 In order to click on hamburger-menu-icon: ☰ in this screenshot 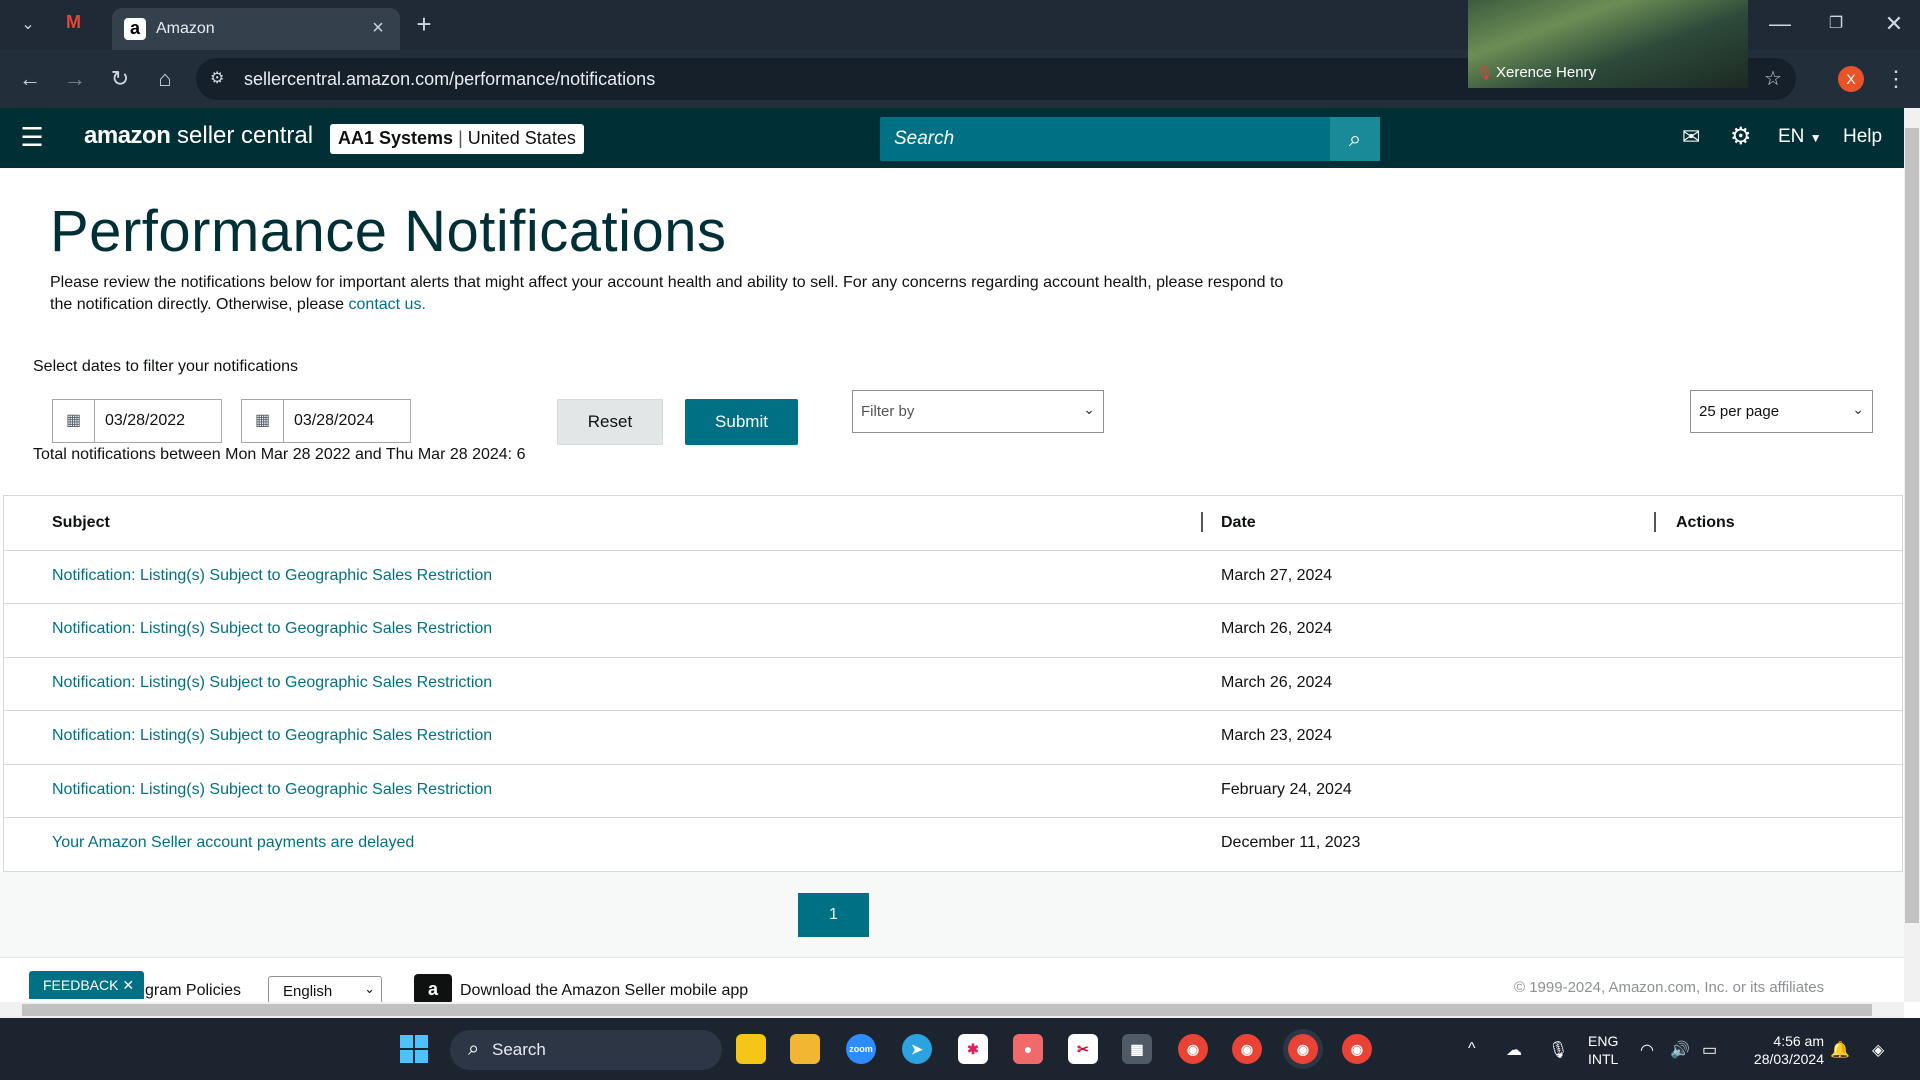, I will do `click(32, 138)`.